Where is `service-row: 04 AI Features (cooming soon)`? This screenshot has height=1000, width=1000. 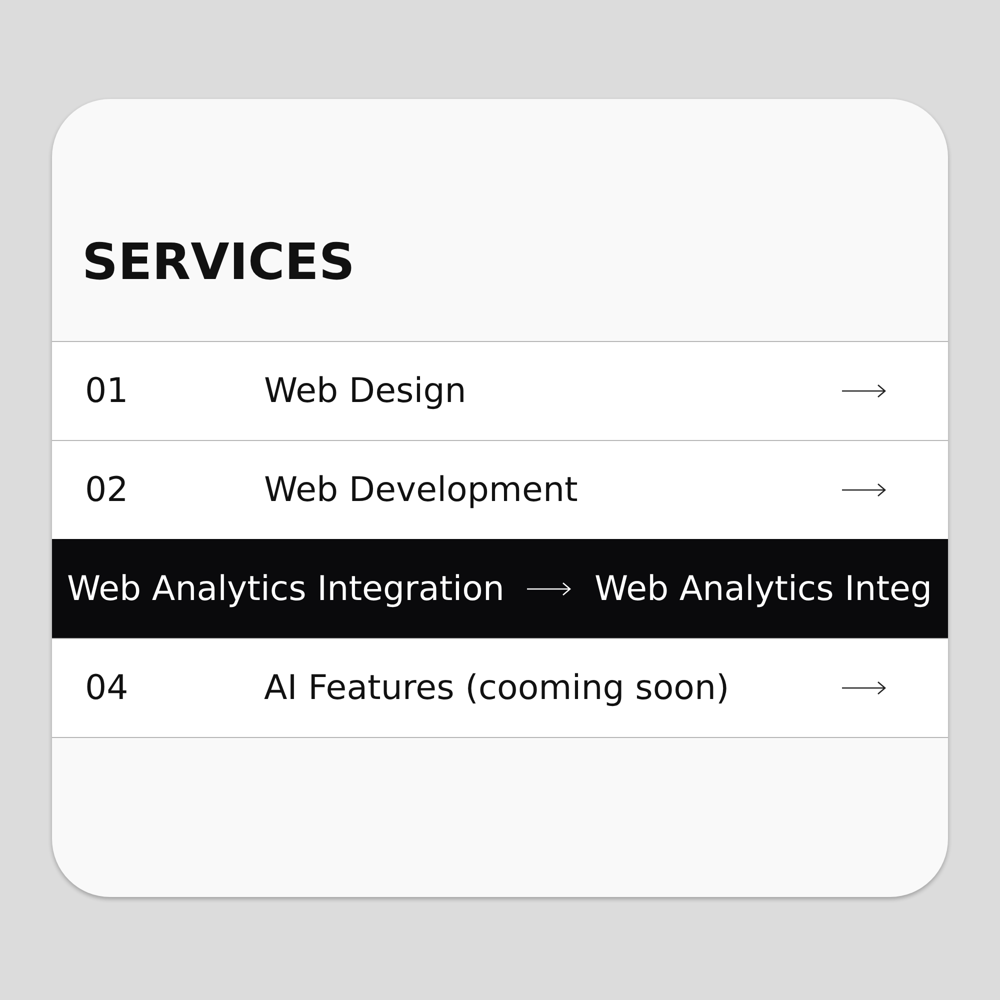
service-row: 04 AI Features (cooming soon) is located at coordinates (500, 687).